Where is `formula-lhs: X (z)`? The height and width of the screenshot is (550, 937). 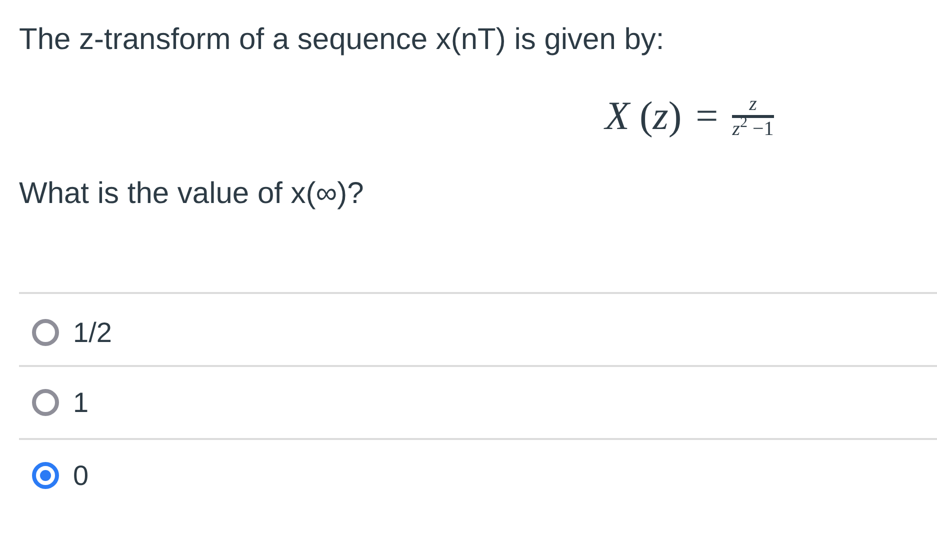 formula-lhs: X (z) is located at coordinates (643, 116).